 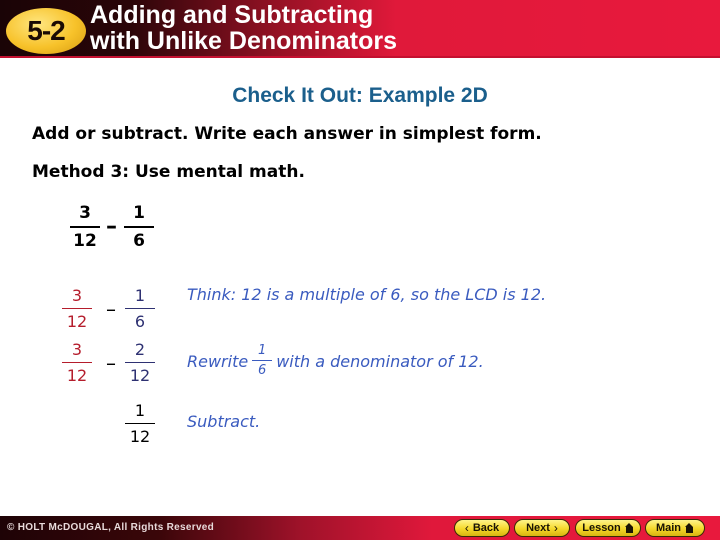 What do you see at coordinates (46, 31) in the screenshot?
I see `lesson-number-badge: 5-2` at bounding box center [46, 31].